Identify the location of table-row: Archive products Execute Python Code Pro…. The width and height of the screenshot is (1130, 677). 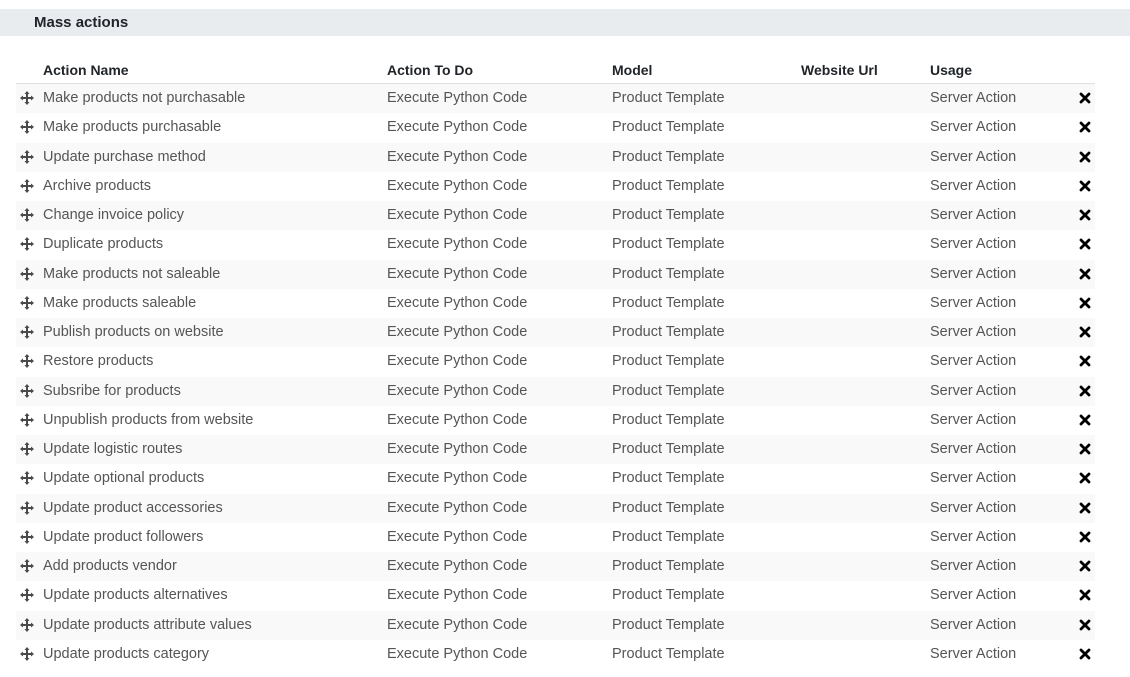
(555, 186).